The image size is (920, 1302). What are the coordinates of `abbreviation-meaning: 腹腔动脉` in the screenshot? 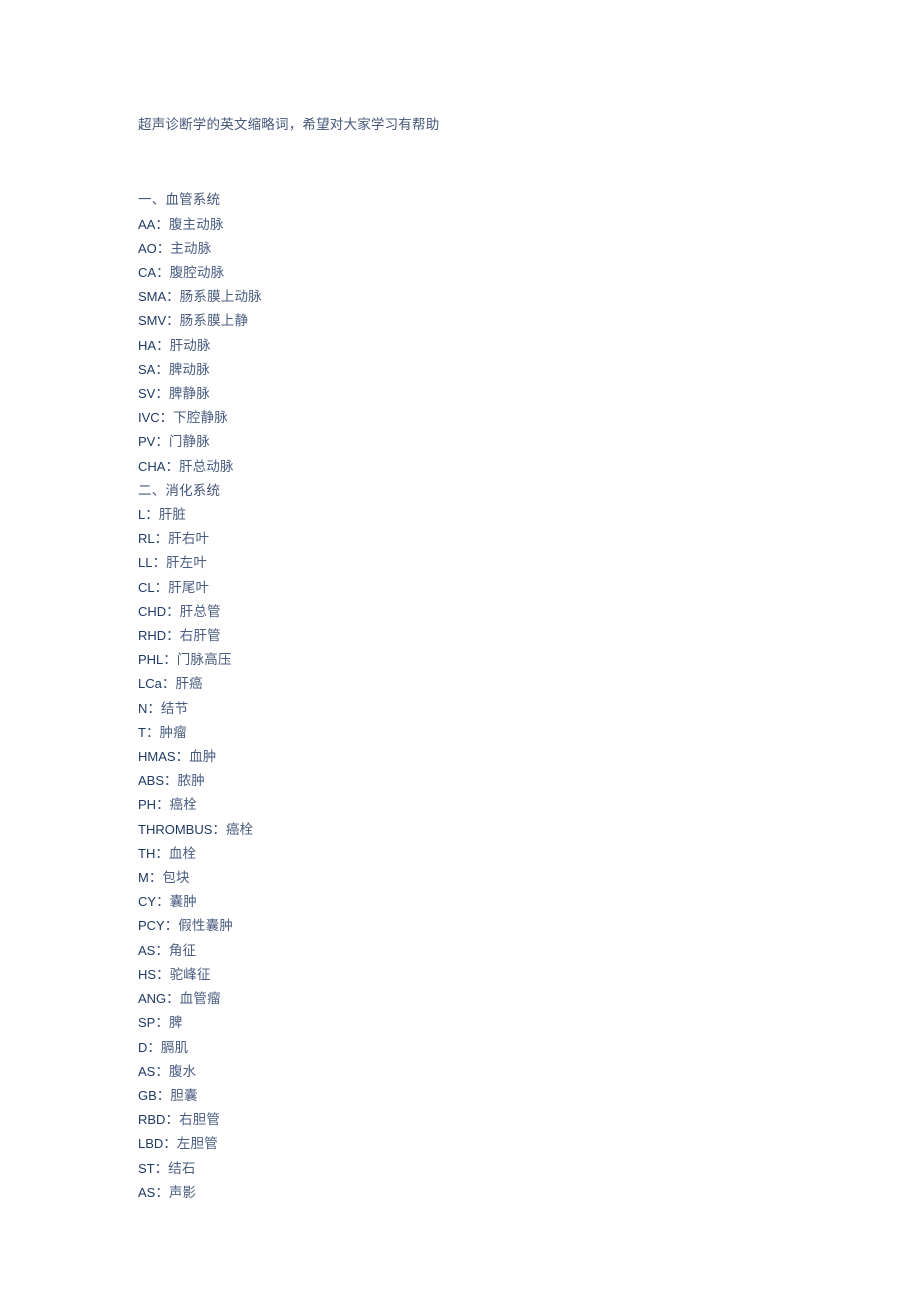 It's located at (197, 272).